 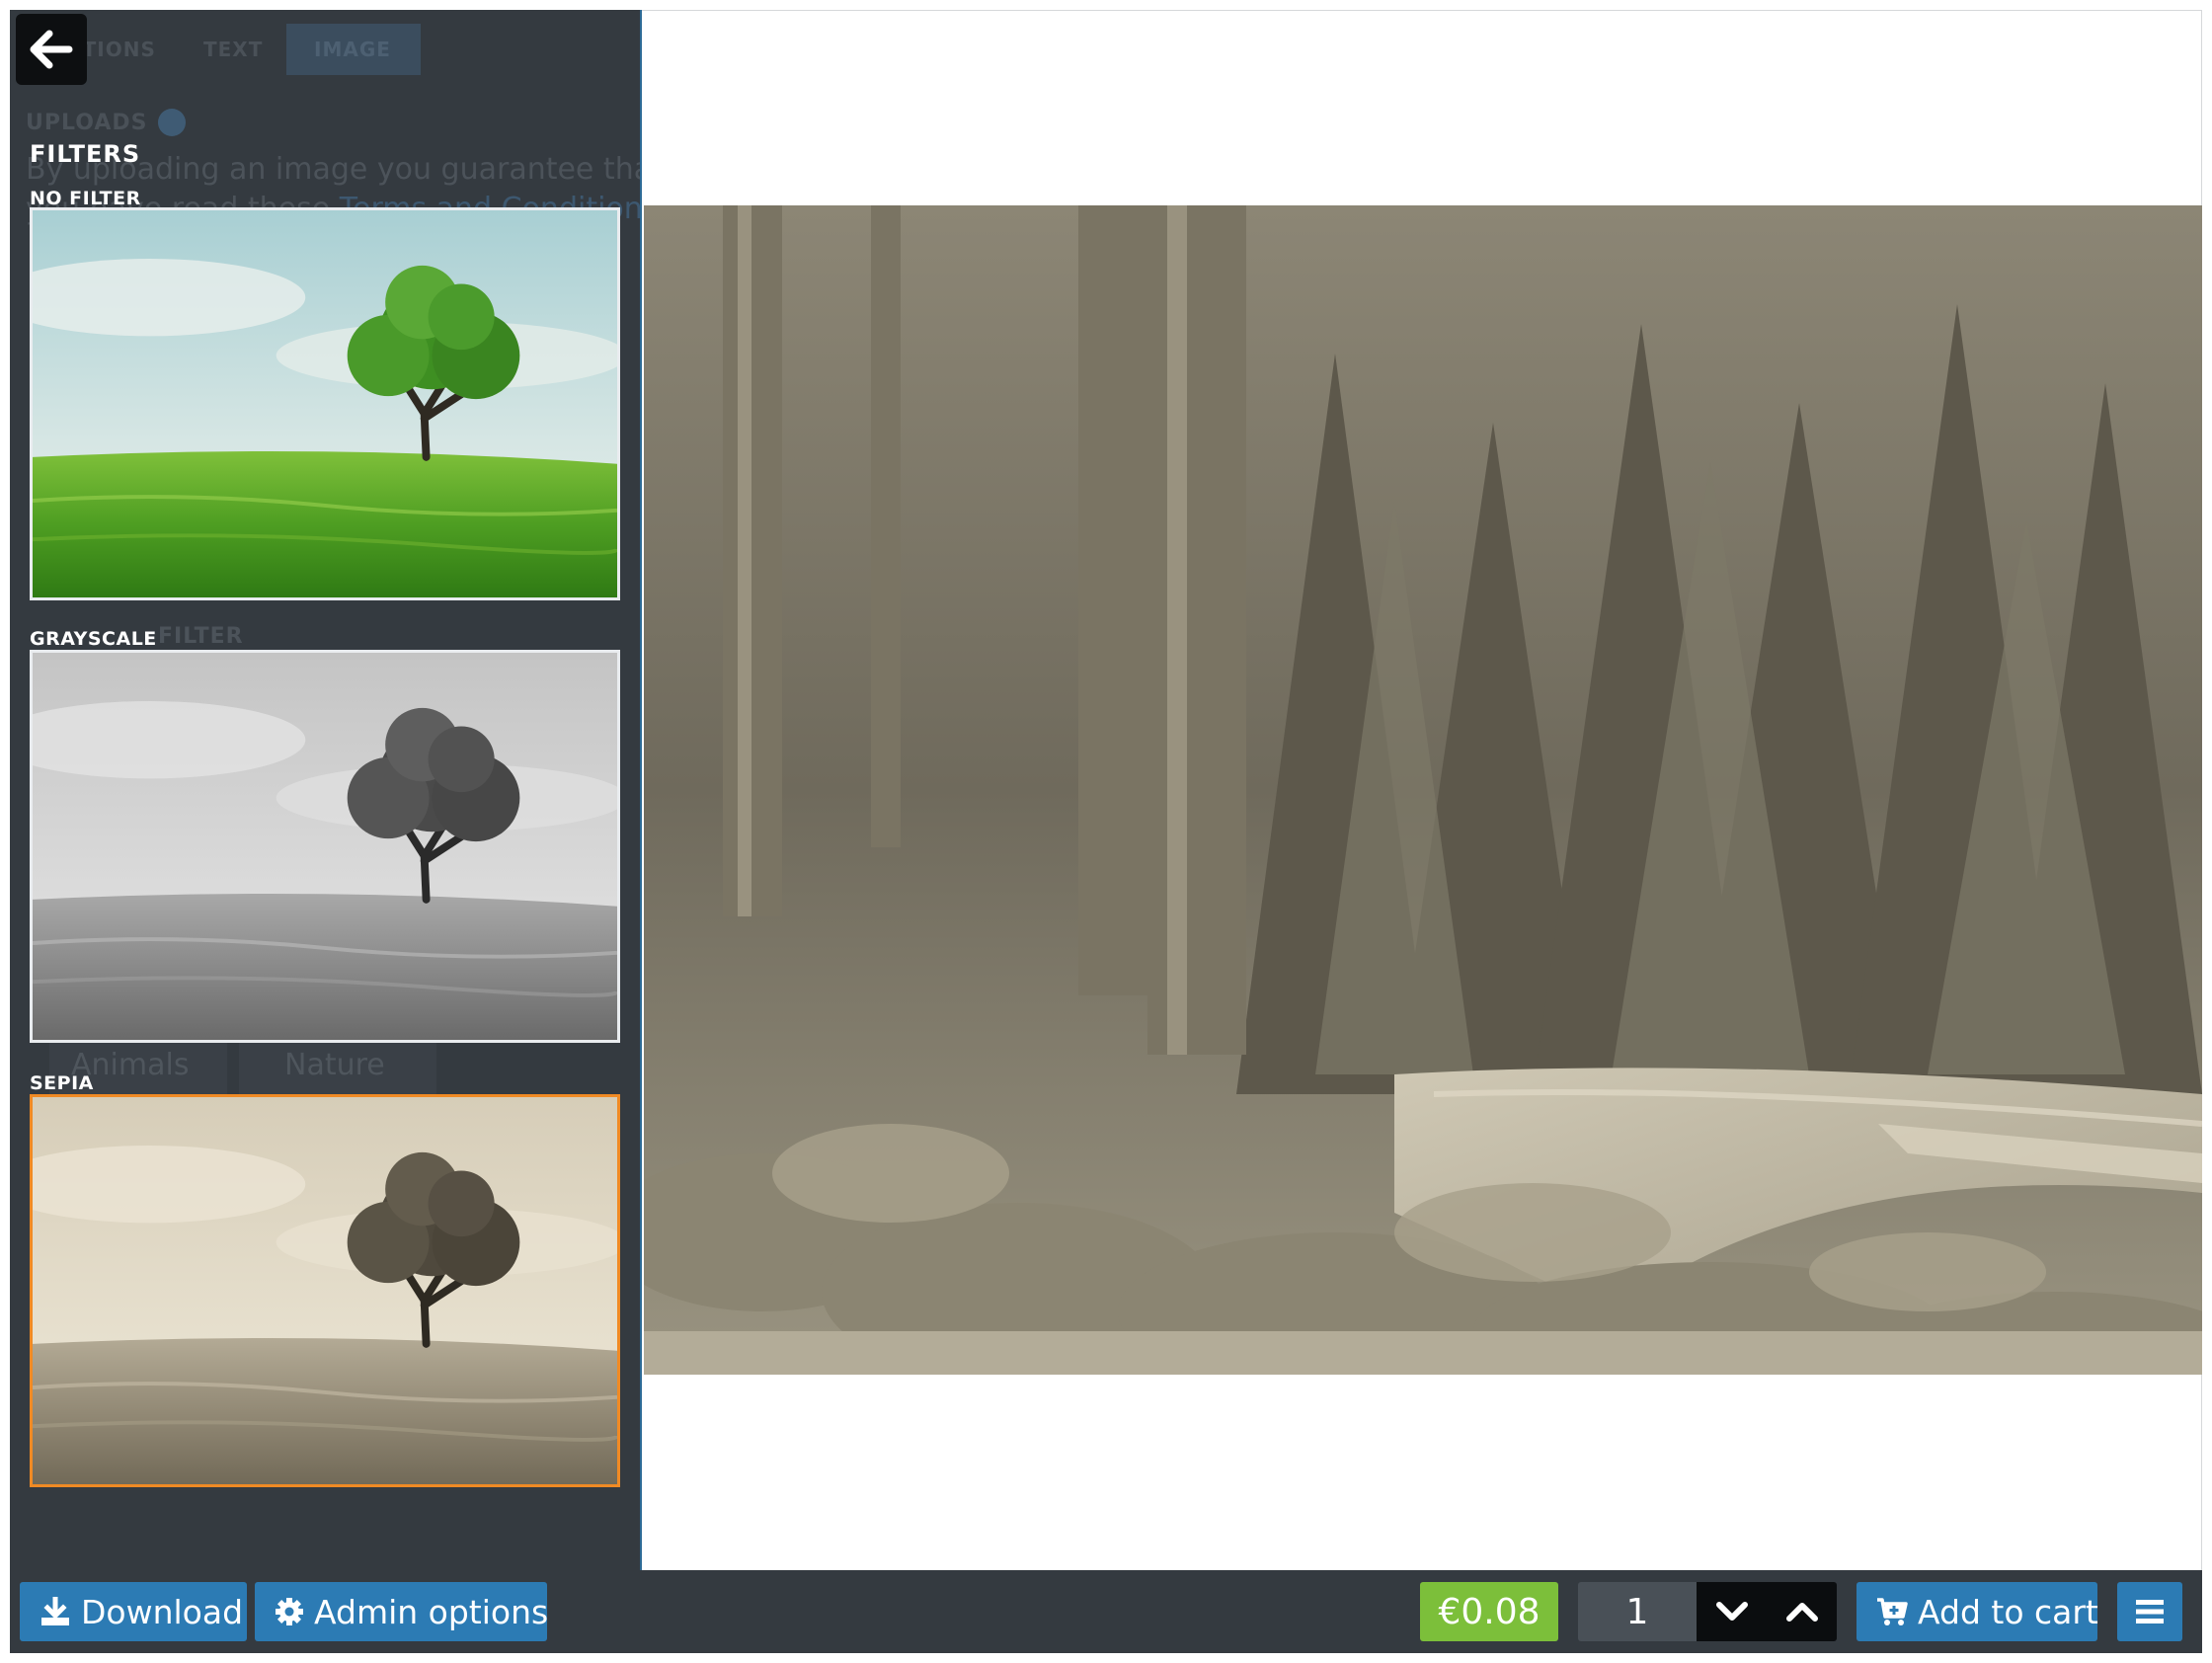 What do you see at coordinates (87, 123) in the screenshot?
I see `background-uploads-heading: UPLOADS` at bounding box center [87, 123].